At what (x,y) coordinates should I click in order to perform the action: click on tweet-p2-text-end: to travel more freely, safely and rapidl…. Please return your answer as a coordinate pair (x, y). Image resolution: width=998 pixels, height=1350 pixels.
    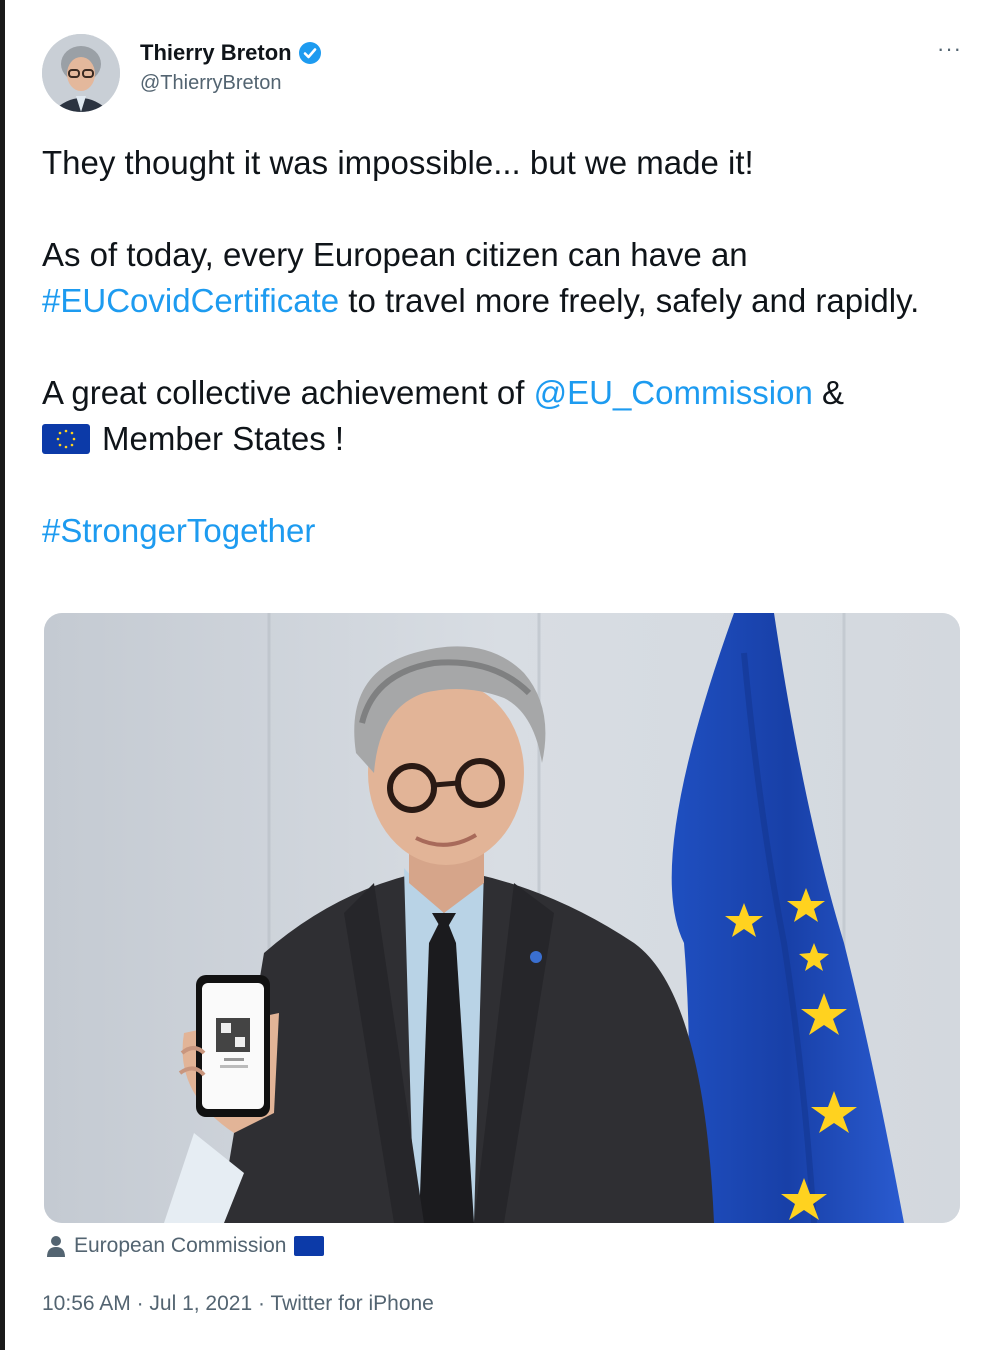
    Looking at the image, I should click on (629, 300).